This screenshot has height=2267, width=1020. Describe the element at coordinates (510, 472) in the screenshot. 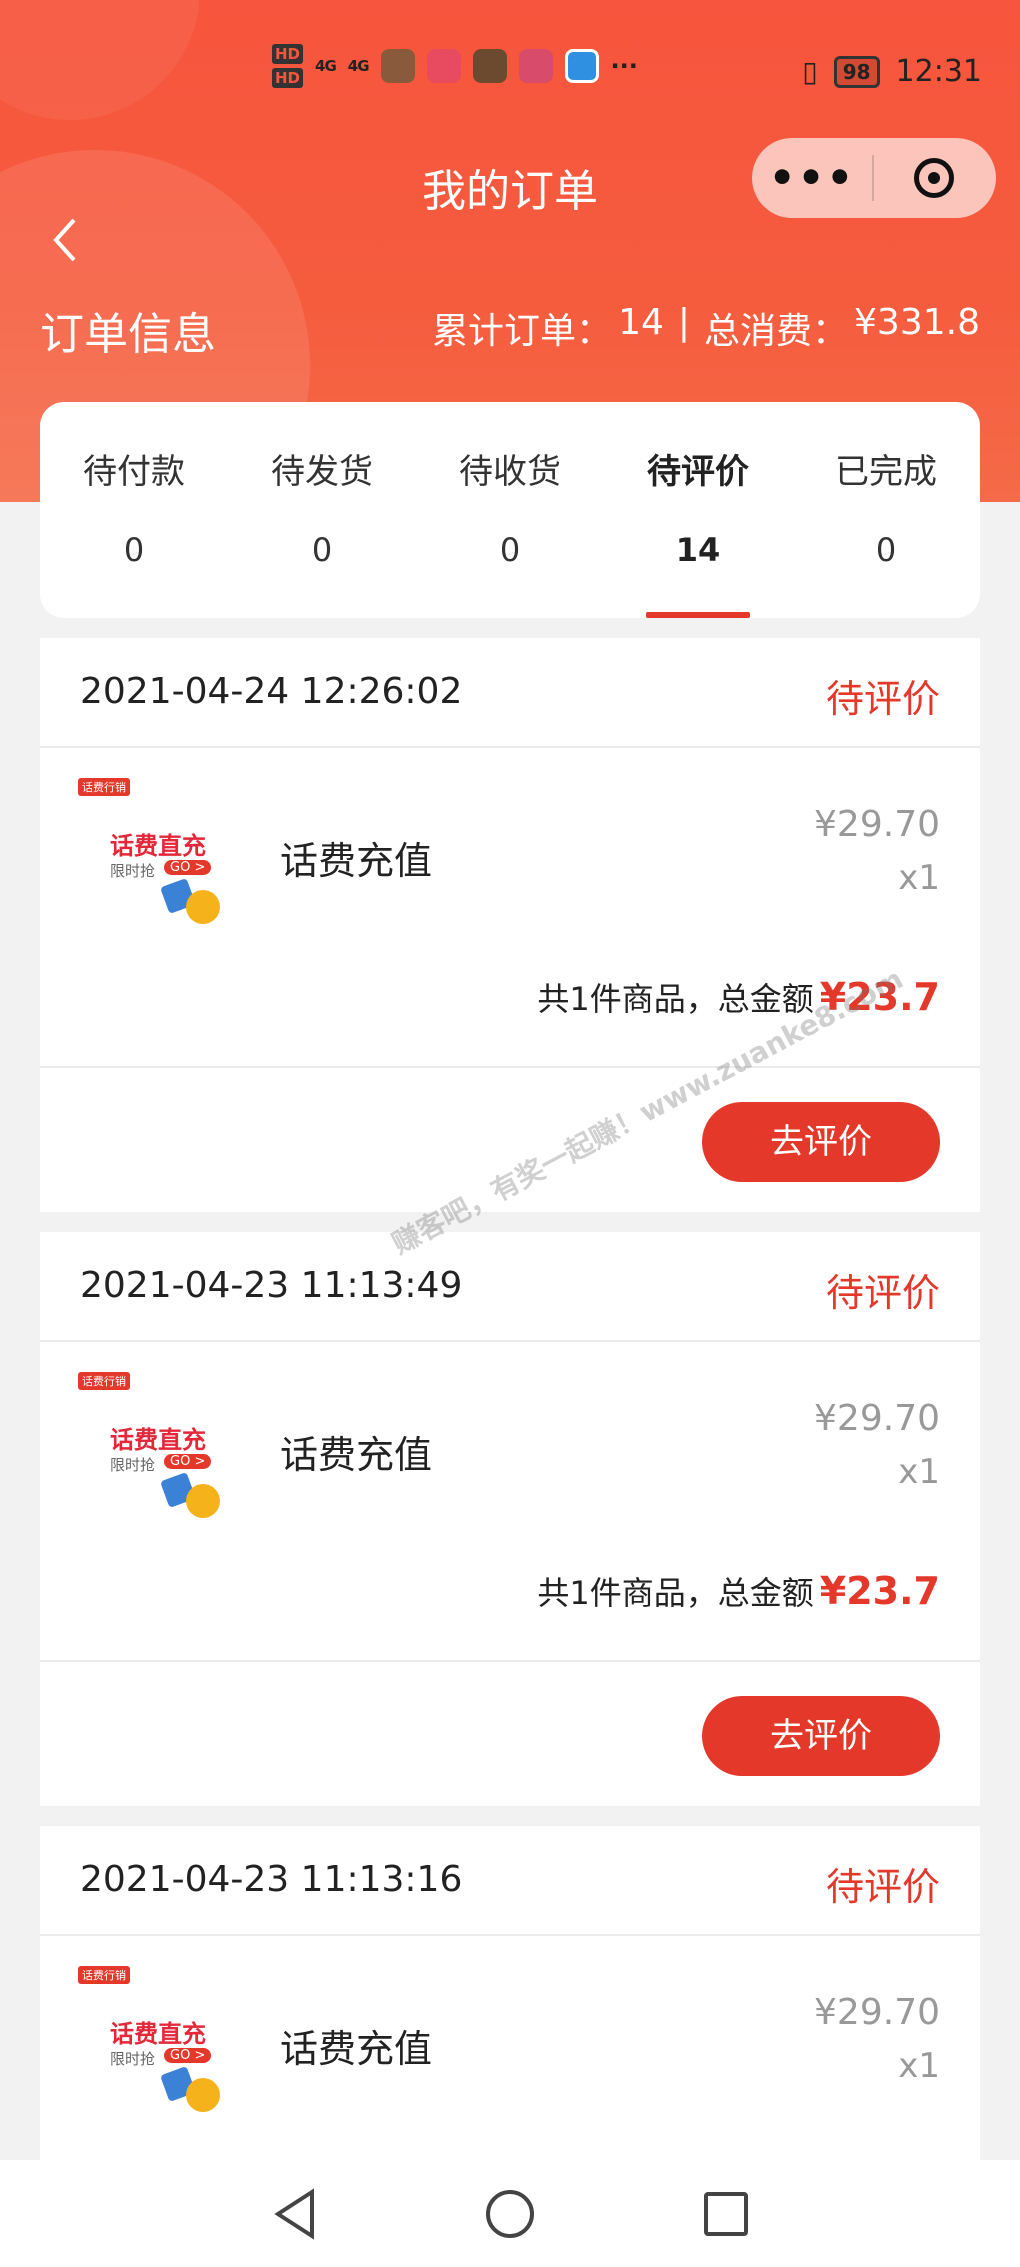

I see `tab-label: 待收货` at that location.